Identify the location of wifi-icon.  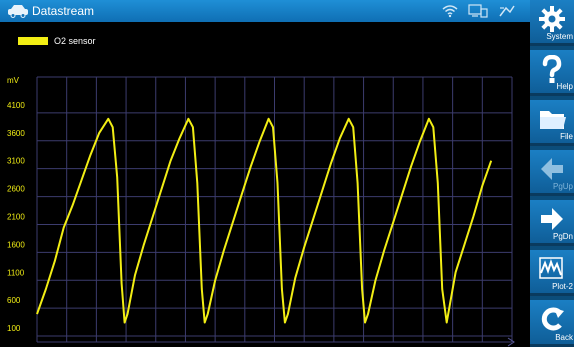
(450, 11).